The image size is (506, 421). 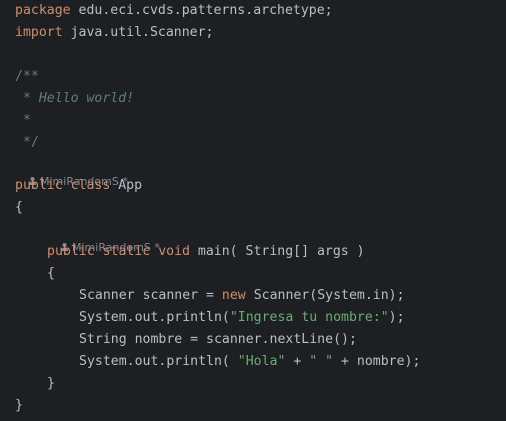 I want to click on method-author-hint: MimiRandomS *, so click(x=103, y=237).